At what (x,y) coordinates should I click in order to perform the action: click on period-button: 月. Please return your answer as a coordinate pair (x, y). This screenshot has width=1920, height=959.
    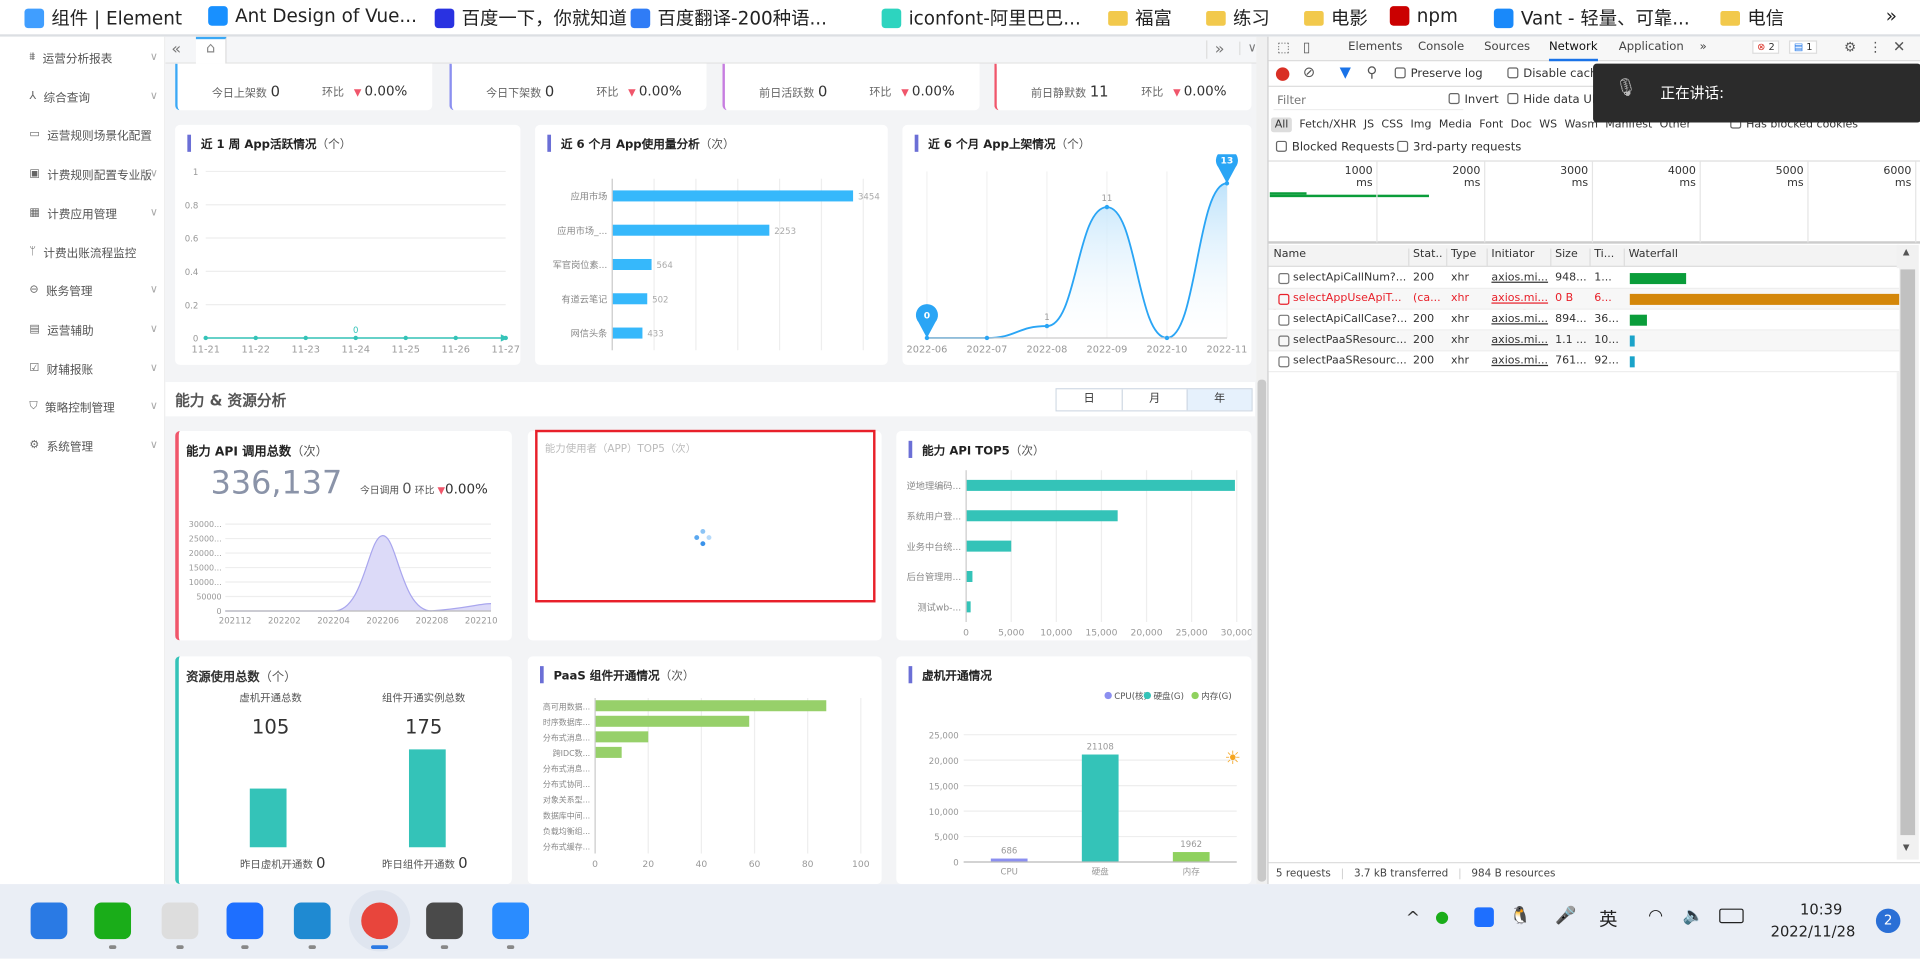
    Looking at the image, I should click on (1154, 400).